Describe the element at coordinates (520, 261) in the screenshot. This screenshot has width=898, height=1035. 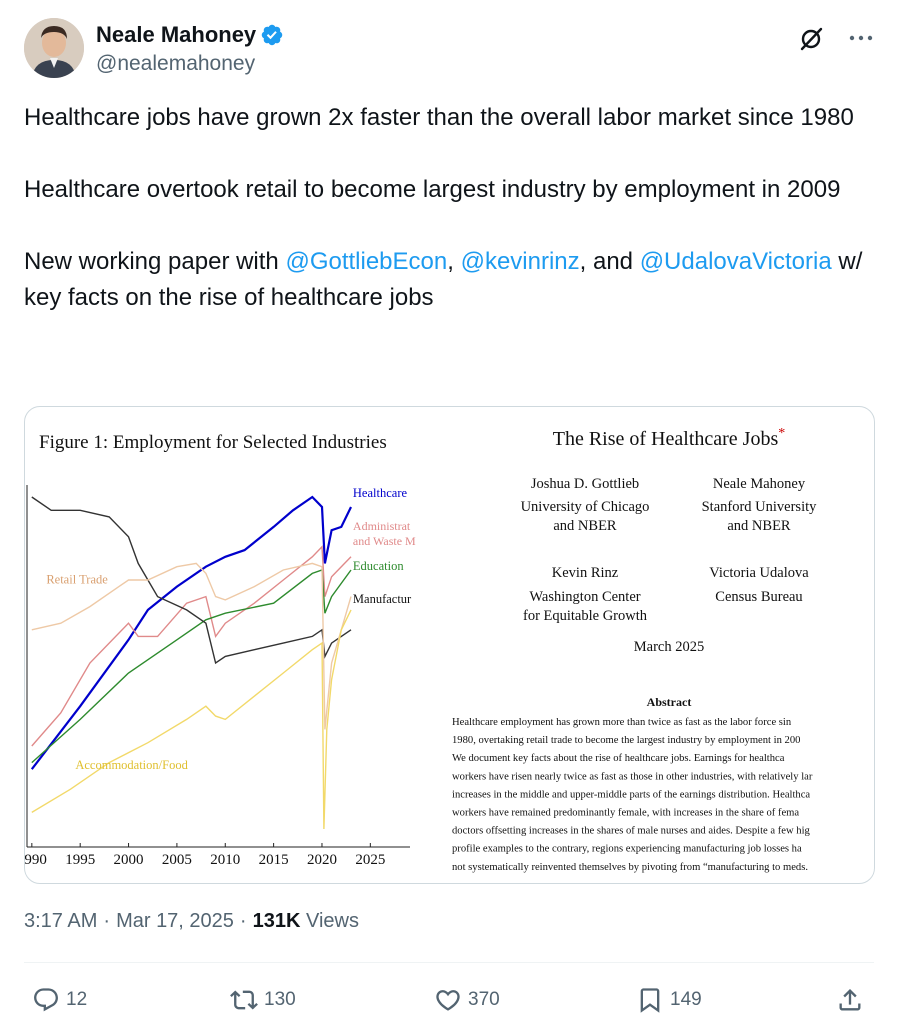
I see `mention-link: @kevinrinz` at that location.